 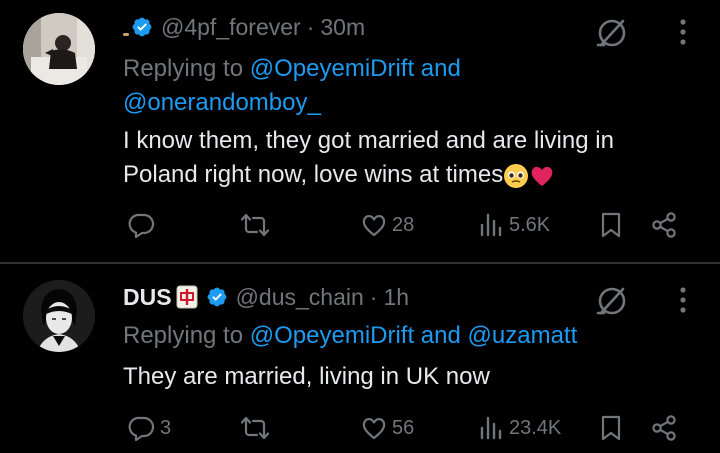 What do you see at coordinates (403, 224) in the screenshot?
I see `like-count: 28` at bounding box center [403, 224].